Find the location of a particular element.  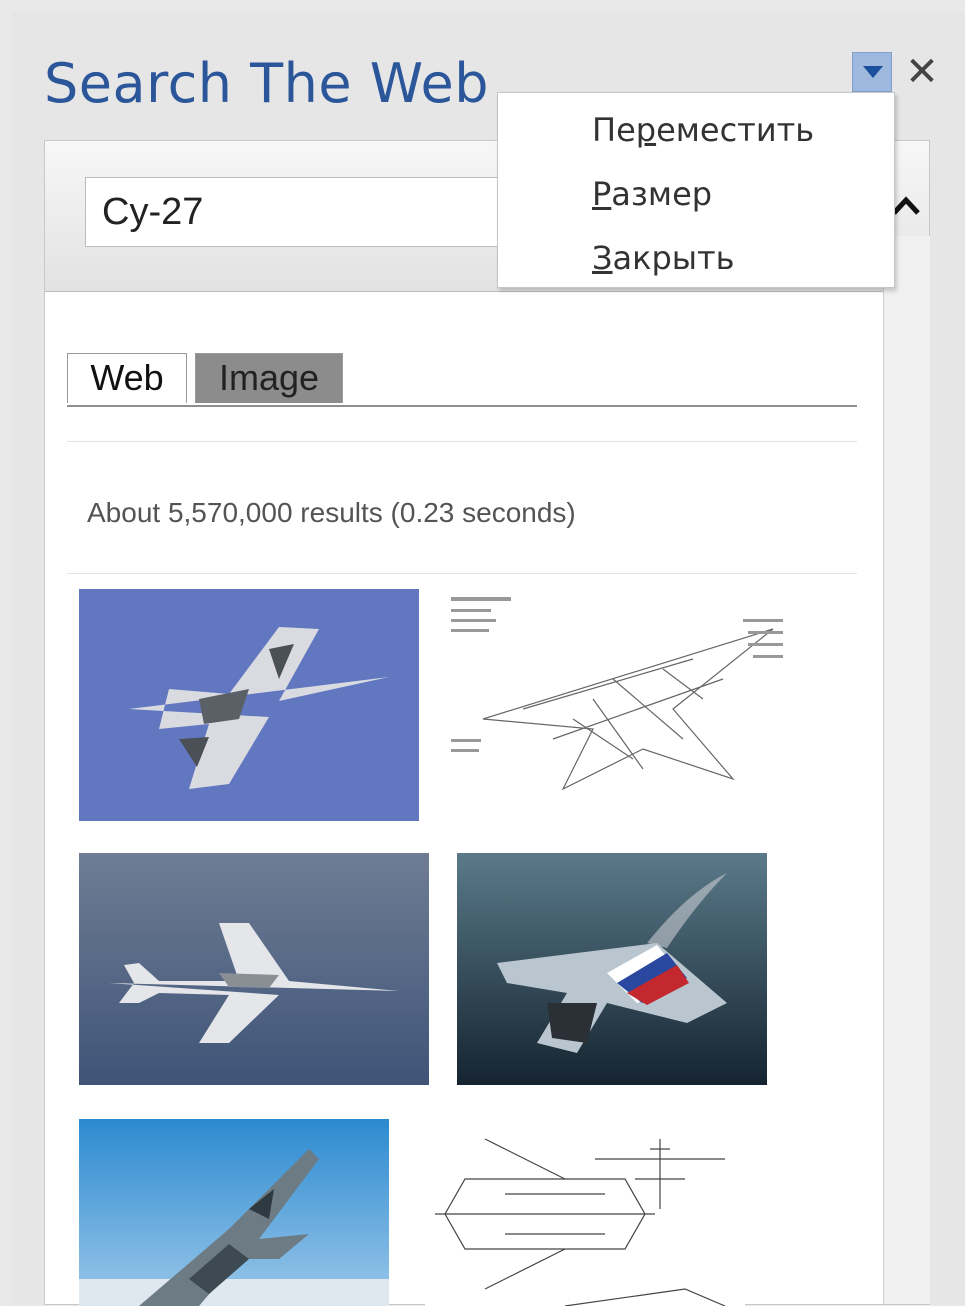

dropdown-arrow-icon is located at coordinates (873, 72).